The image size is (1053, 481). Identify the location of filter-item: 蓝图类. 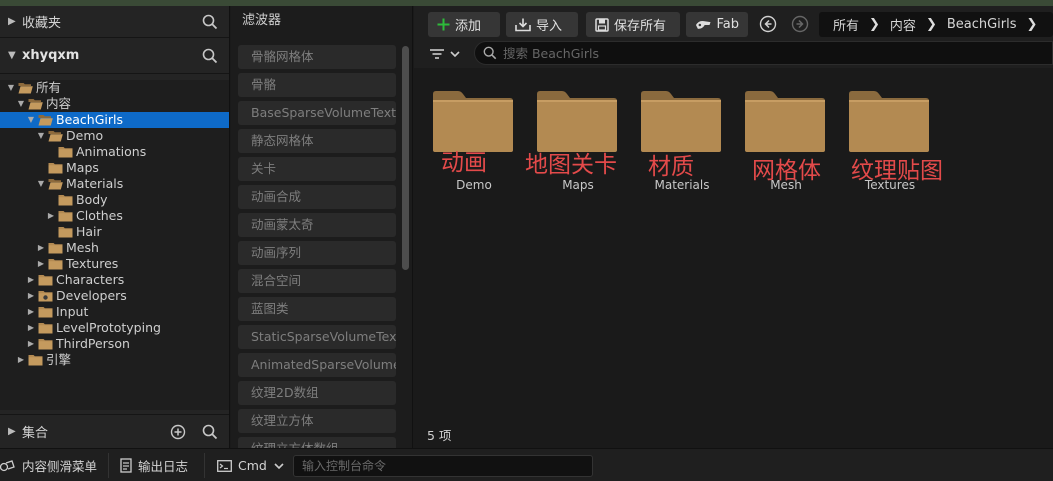
(317, 309).